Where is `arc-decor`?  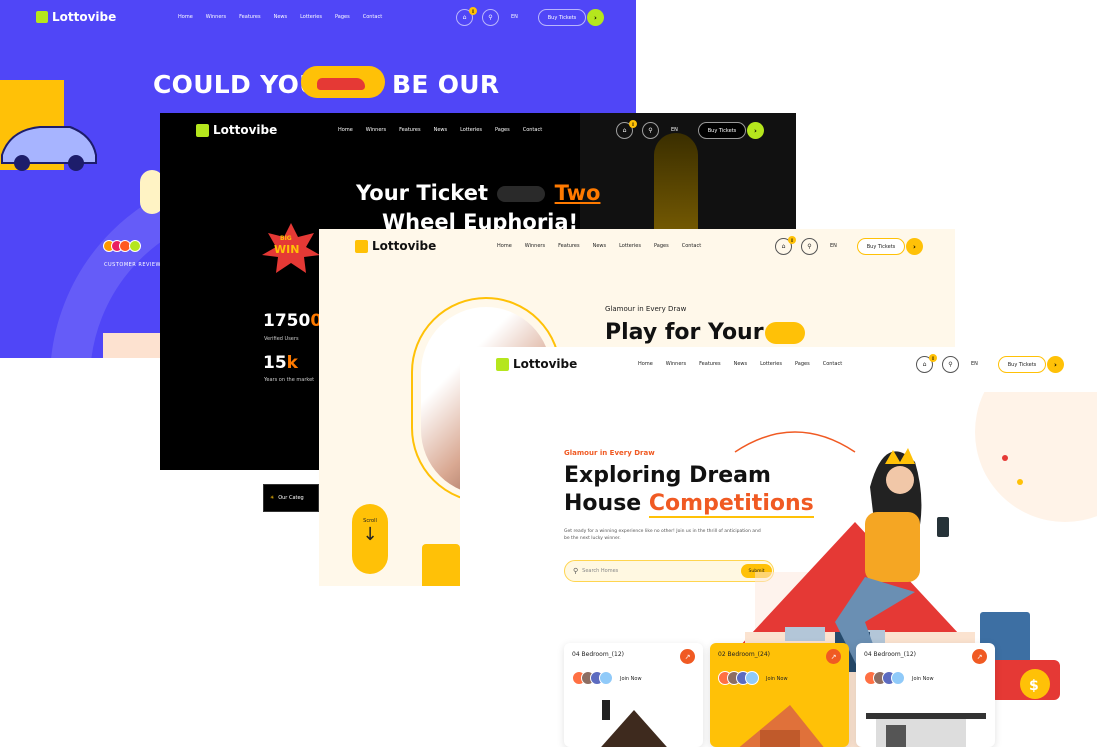
arc-decor is located at coordinates (110, 274).